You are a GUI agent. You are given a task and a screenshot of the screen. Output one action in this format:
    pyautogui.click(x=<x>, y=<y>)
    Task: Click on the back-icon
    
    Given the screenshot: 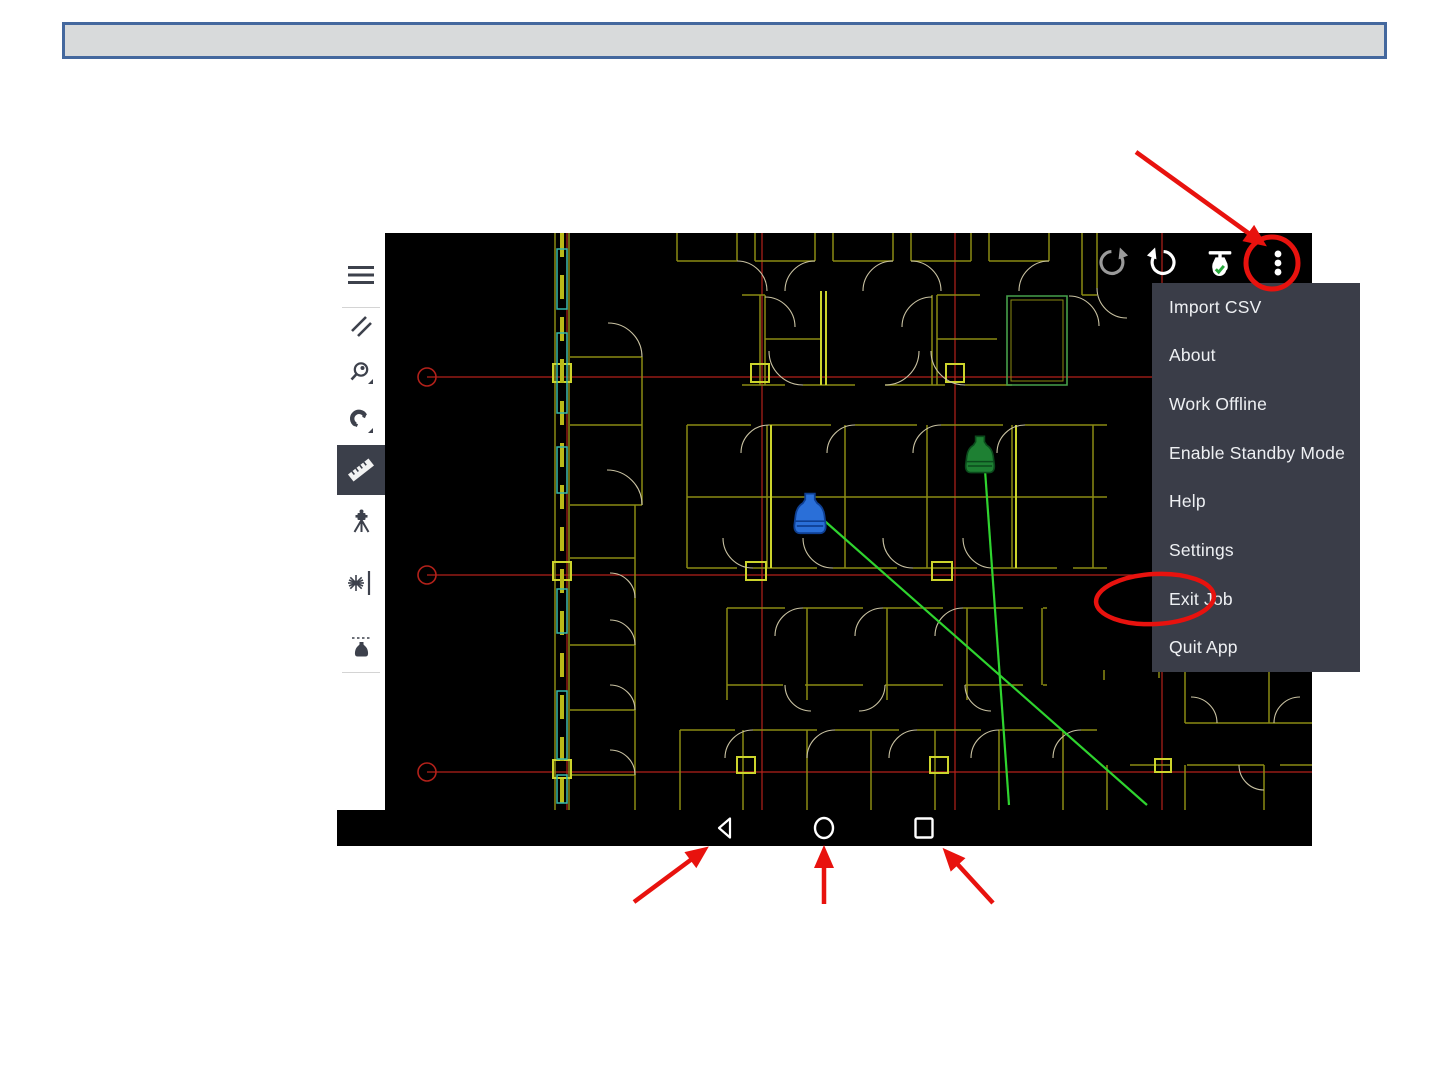 What is the action you would take?
    pyautogui.click(x=724, y=828)
    